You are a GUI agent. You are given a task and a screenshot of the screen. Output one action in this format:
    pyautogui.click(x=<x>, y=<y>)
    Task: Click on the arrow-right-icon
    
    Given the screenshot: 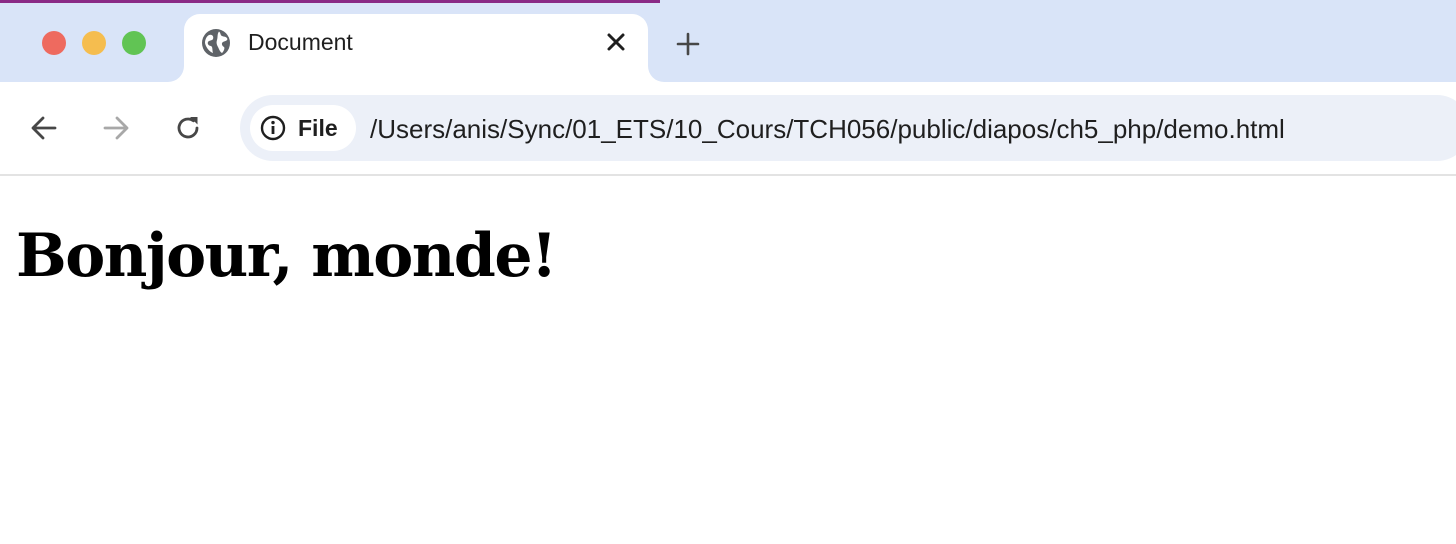 What is the action you would take?
    pyautogui.click(x=116, y=128)
    